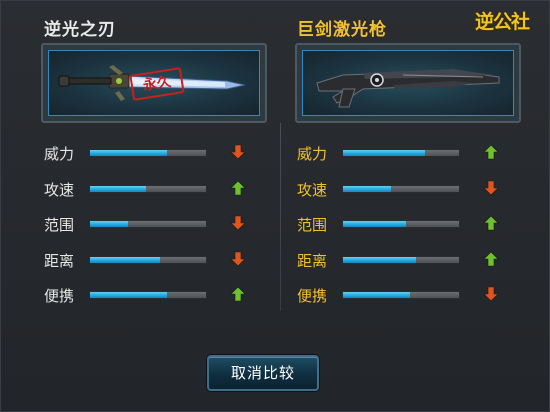 Image resolution: width=550 pixels, height=412 pixels. I want to click on left-weapon-card: 永久, so click(154, 83).